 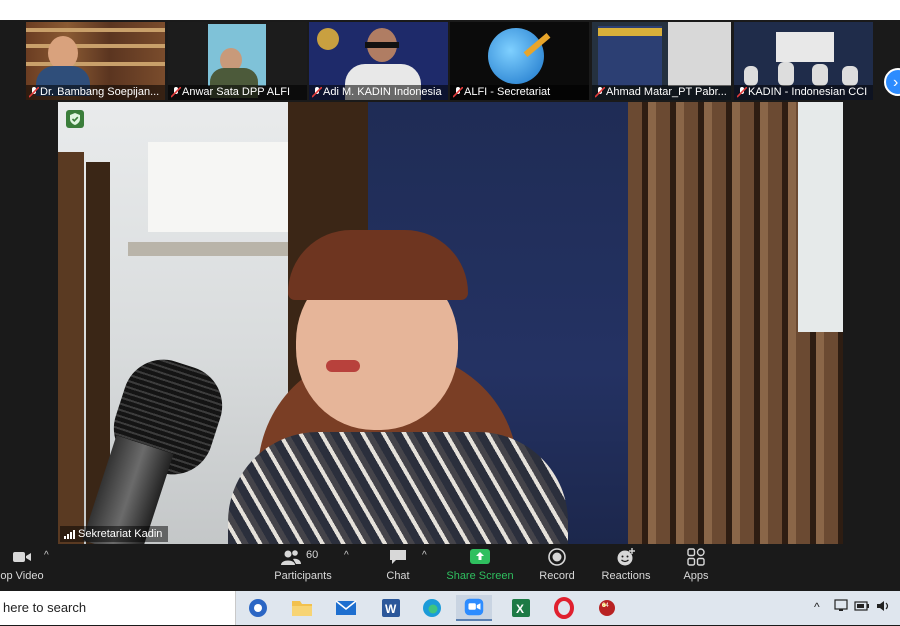 What do you see at coordinates (378, 61) in the screenshot?
I see `participant-tile: Adi M. KADIN Indonesia` at bounding box center [378, 61].